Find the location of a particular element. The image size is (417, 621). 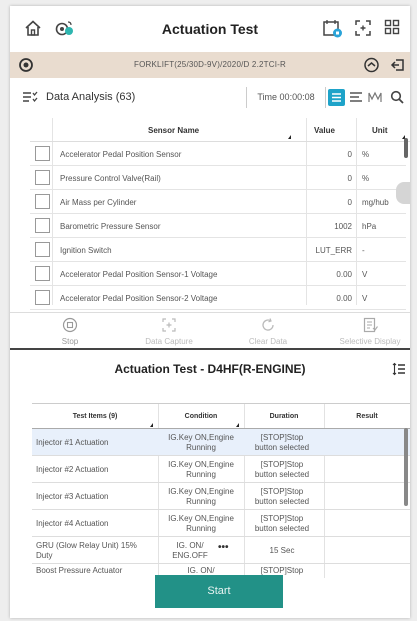

start-button: Start is located at coordinates (219, 591).